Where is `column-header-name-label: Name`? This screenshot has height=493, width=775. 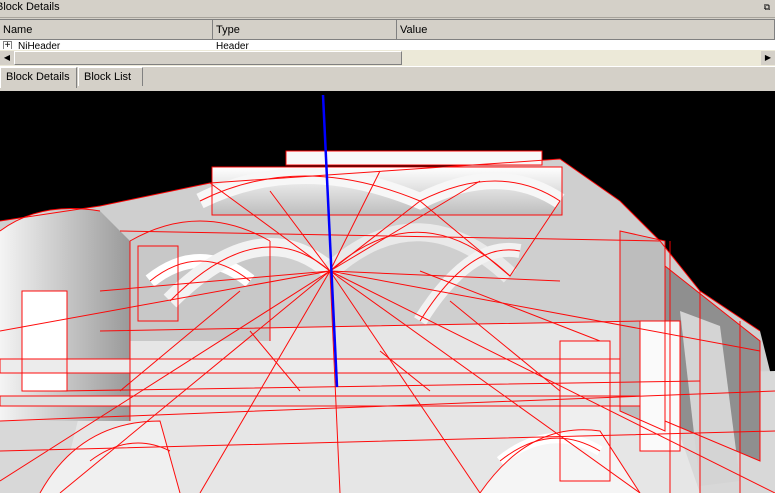
column-header-name-label: Name is located at coordinates (18, 30).